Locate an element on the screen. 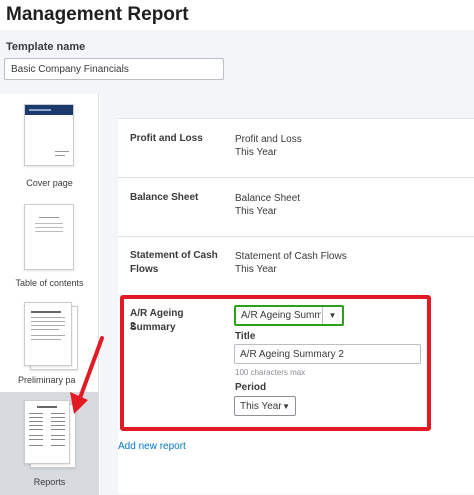 Image resolution: width=474 pixels, height=495 pixels. title-hint: 100 characters max is located at coordinates (270, 372).